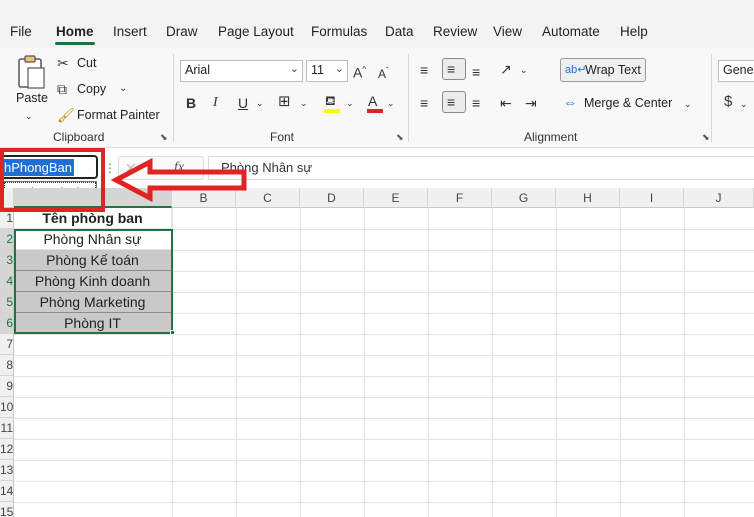 This screenshot has width=754, height=517. I want to click on row-header-2: 2, so click(7, 239).